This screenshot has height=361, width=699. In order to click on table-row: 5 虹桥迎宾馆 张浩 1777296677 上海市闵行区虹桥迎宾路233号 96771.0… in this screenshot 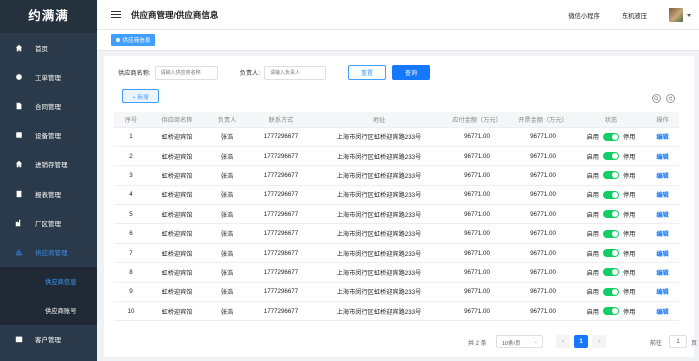, I will do `click(396, 214)`.